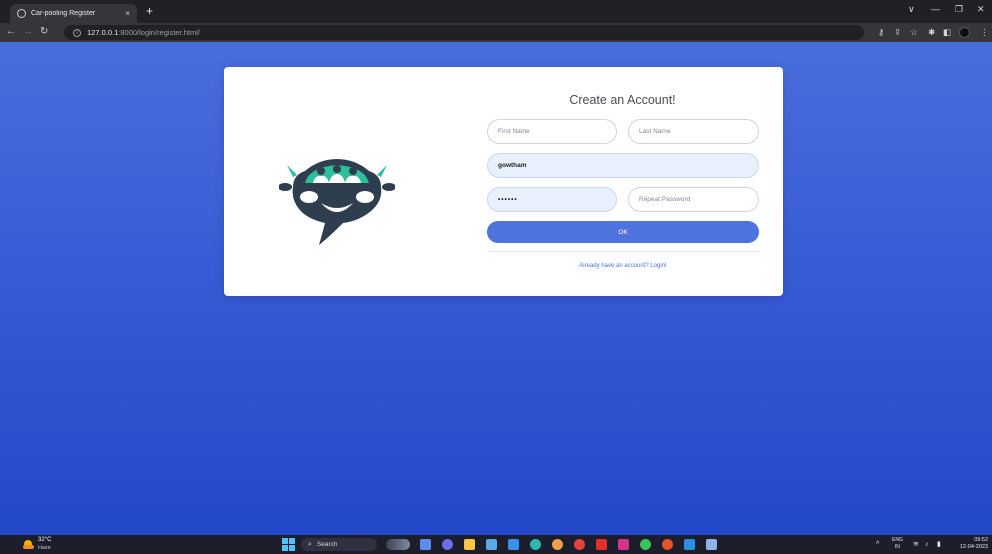 Image resolution: width=992 pixels, height=554 pixels. What do you see at coordinates (63, 13) in the screenshot?
I see `tab-title: Car-pooling Register` at bounding box center [63, 13].